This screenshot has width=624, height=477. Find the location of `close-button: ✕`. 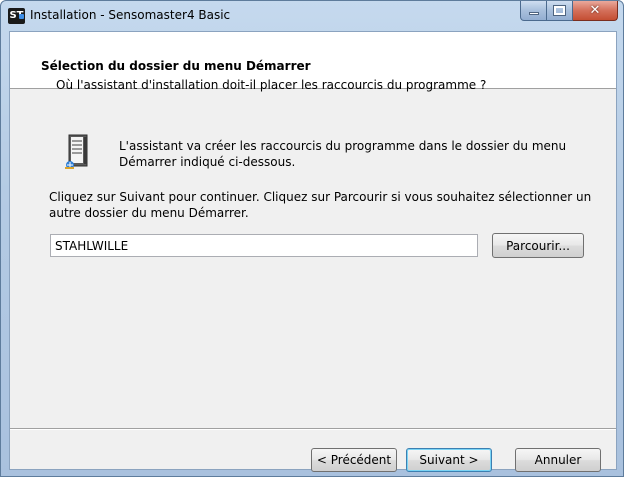

close-button: ✕ is located at coordinates (595, 11).